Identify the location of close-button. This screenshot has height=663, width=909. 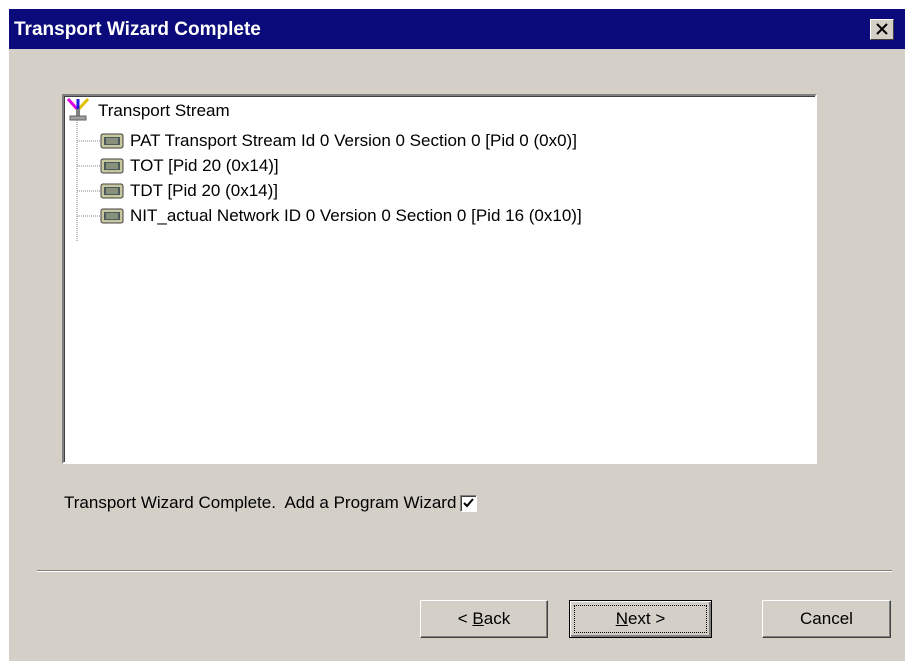
(882, 29).